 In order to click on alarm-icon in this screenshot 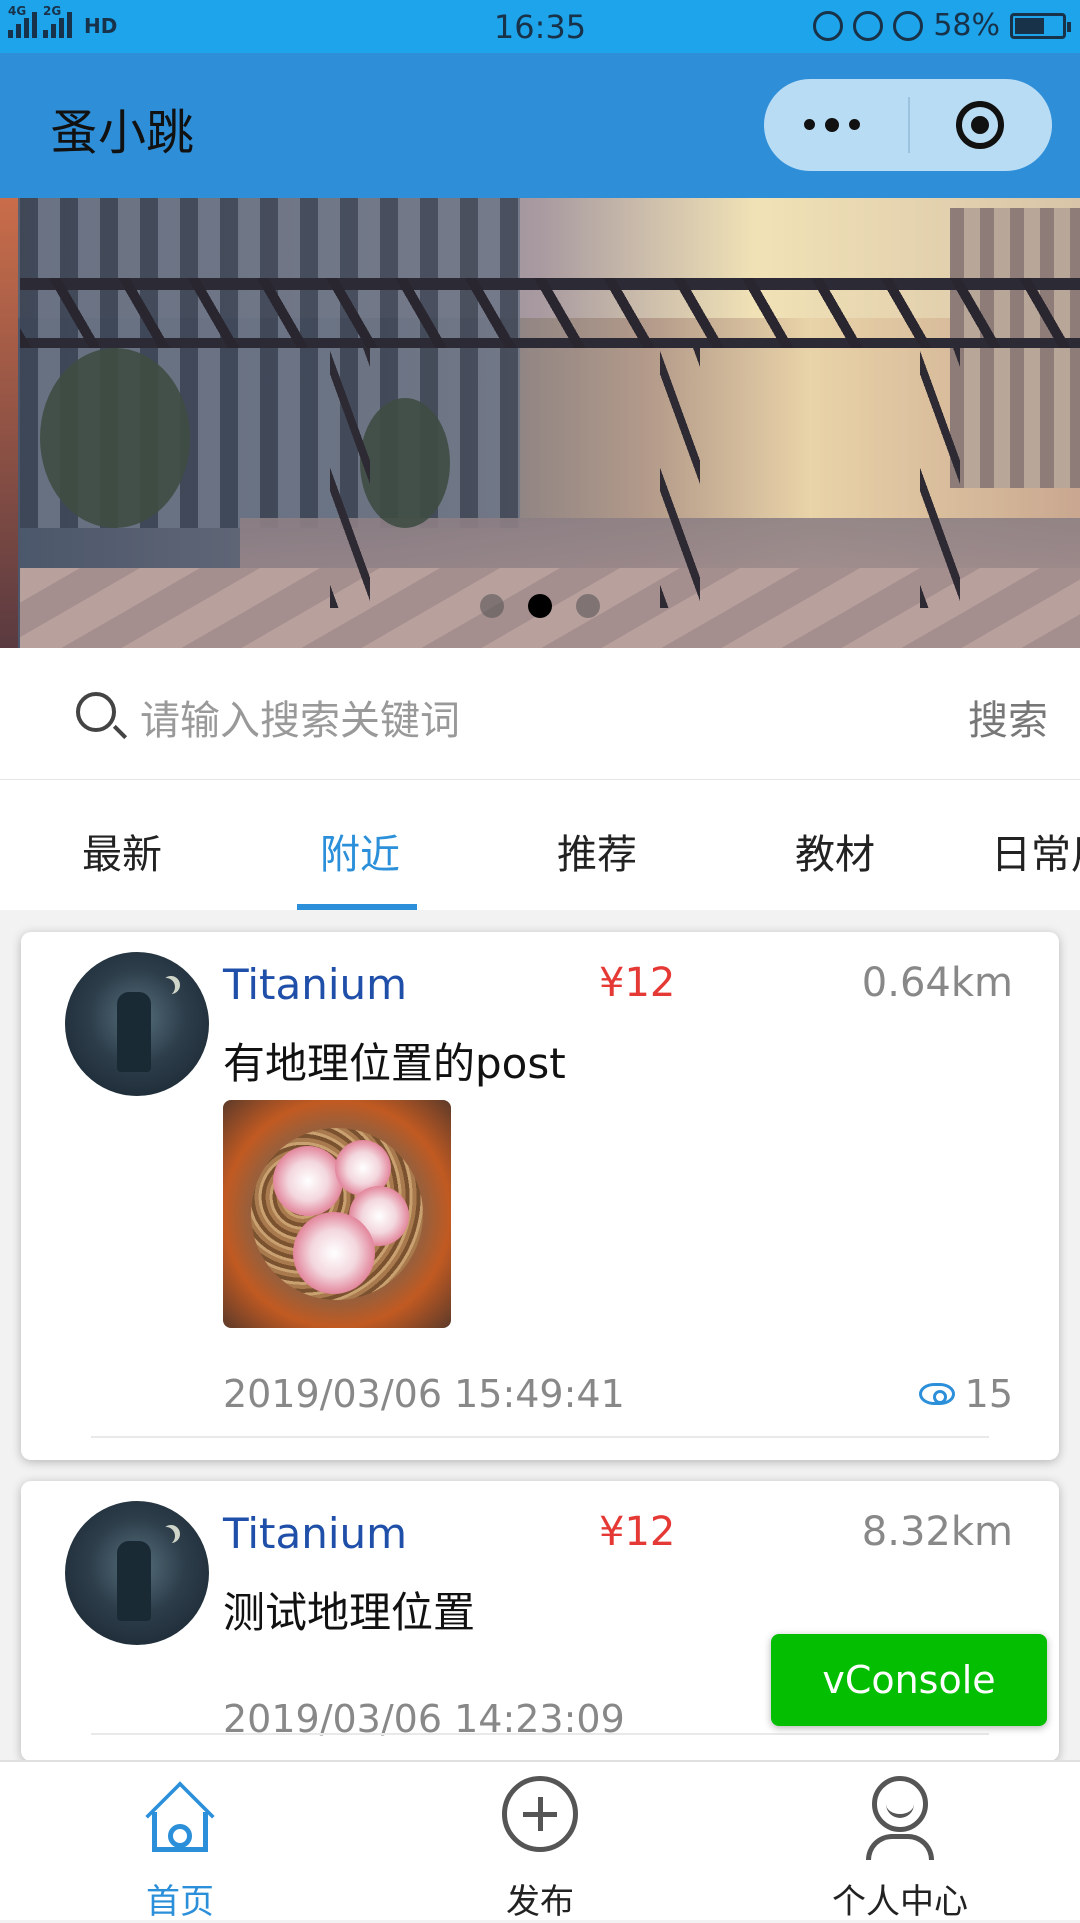, I will do `click(908, 25)`.